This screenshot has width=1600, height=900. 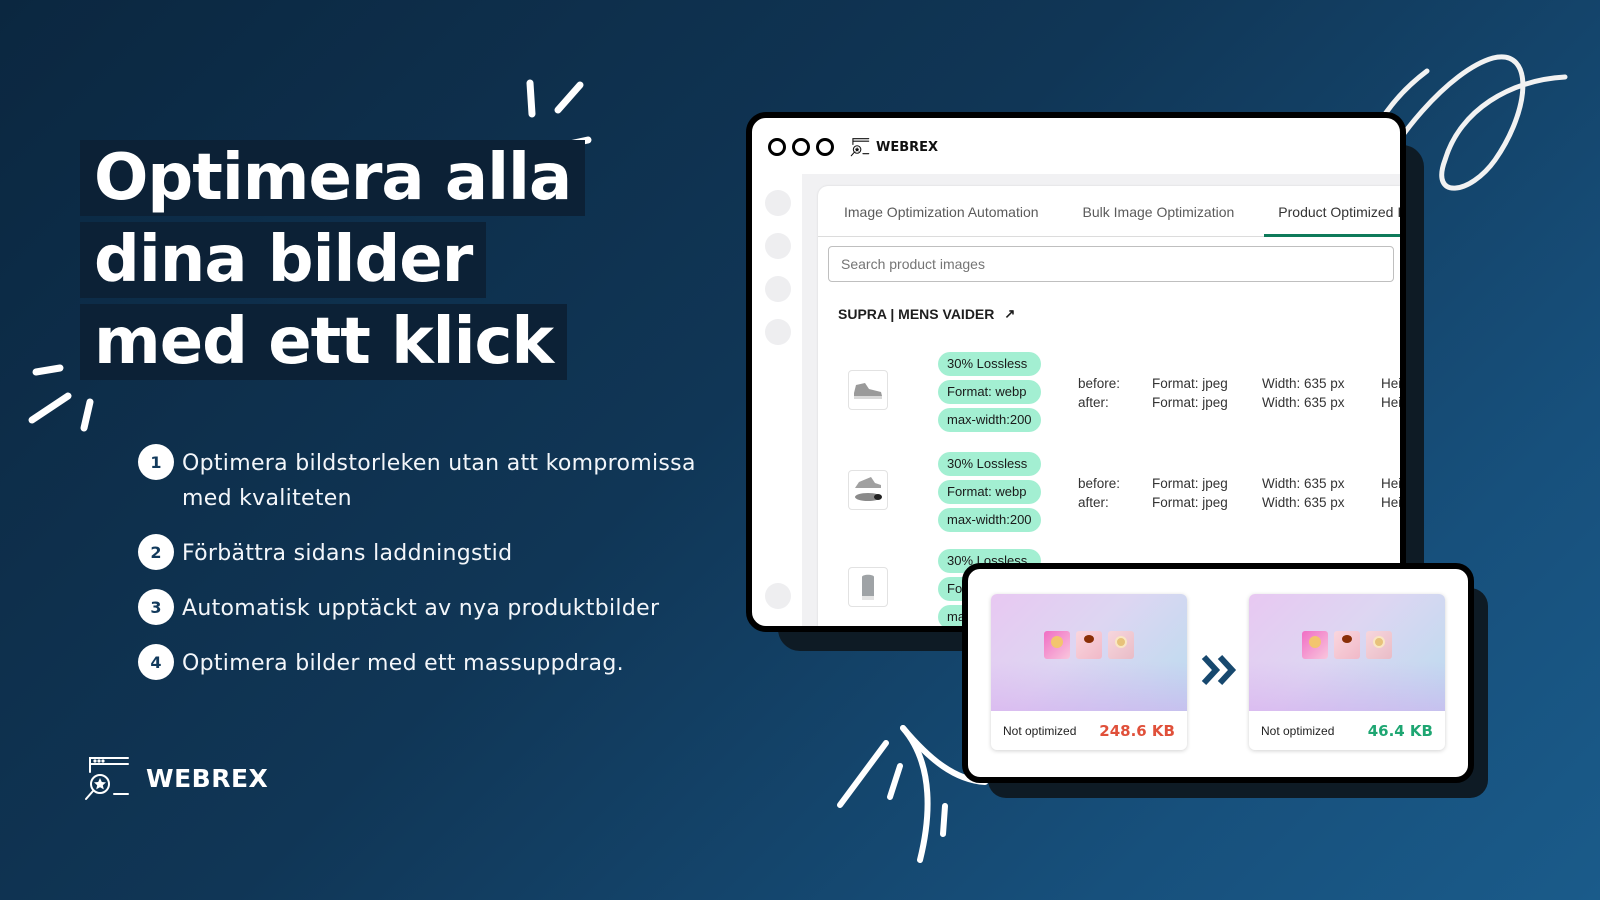 I want to click on headline-line-1: Optimera alla, so click(x=333, y=178).